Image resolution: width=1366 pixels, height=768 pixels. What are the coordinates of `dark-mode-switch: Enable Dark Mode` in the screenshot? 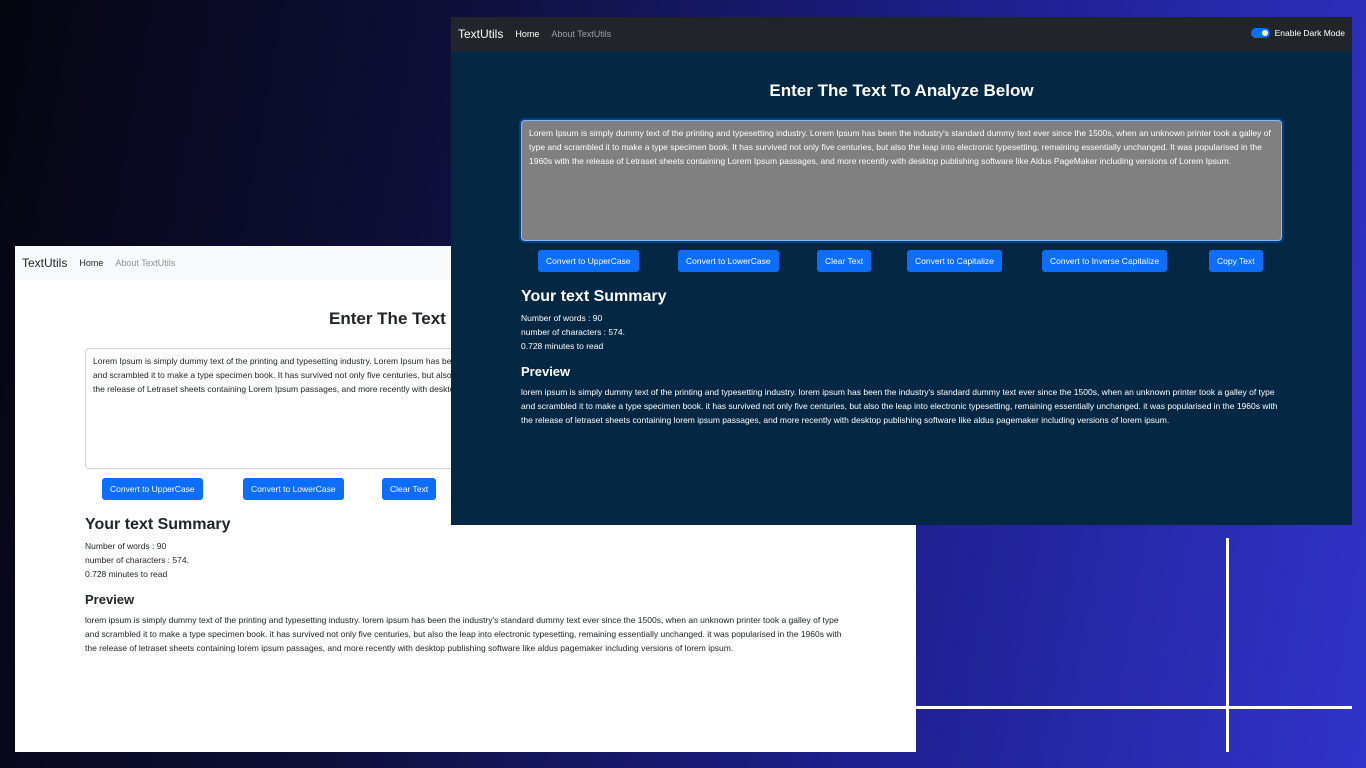 It's located at (1297, 33).